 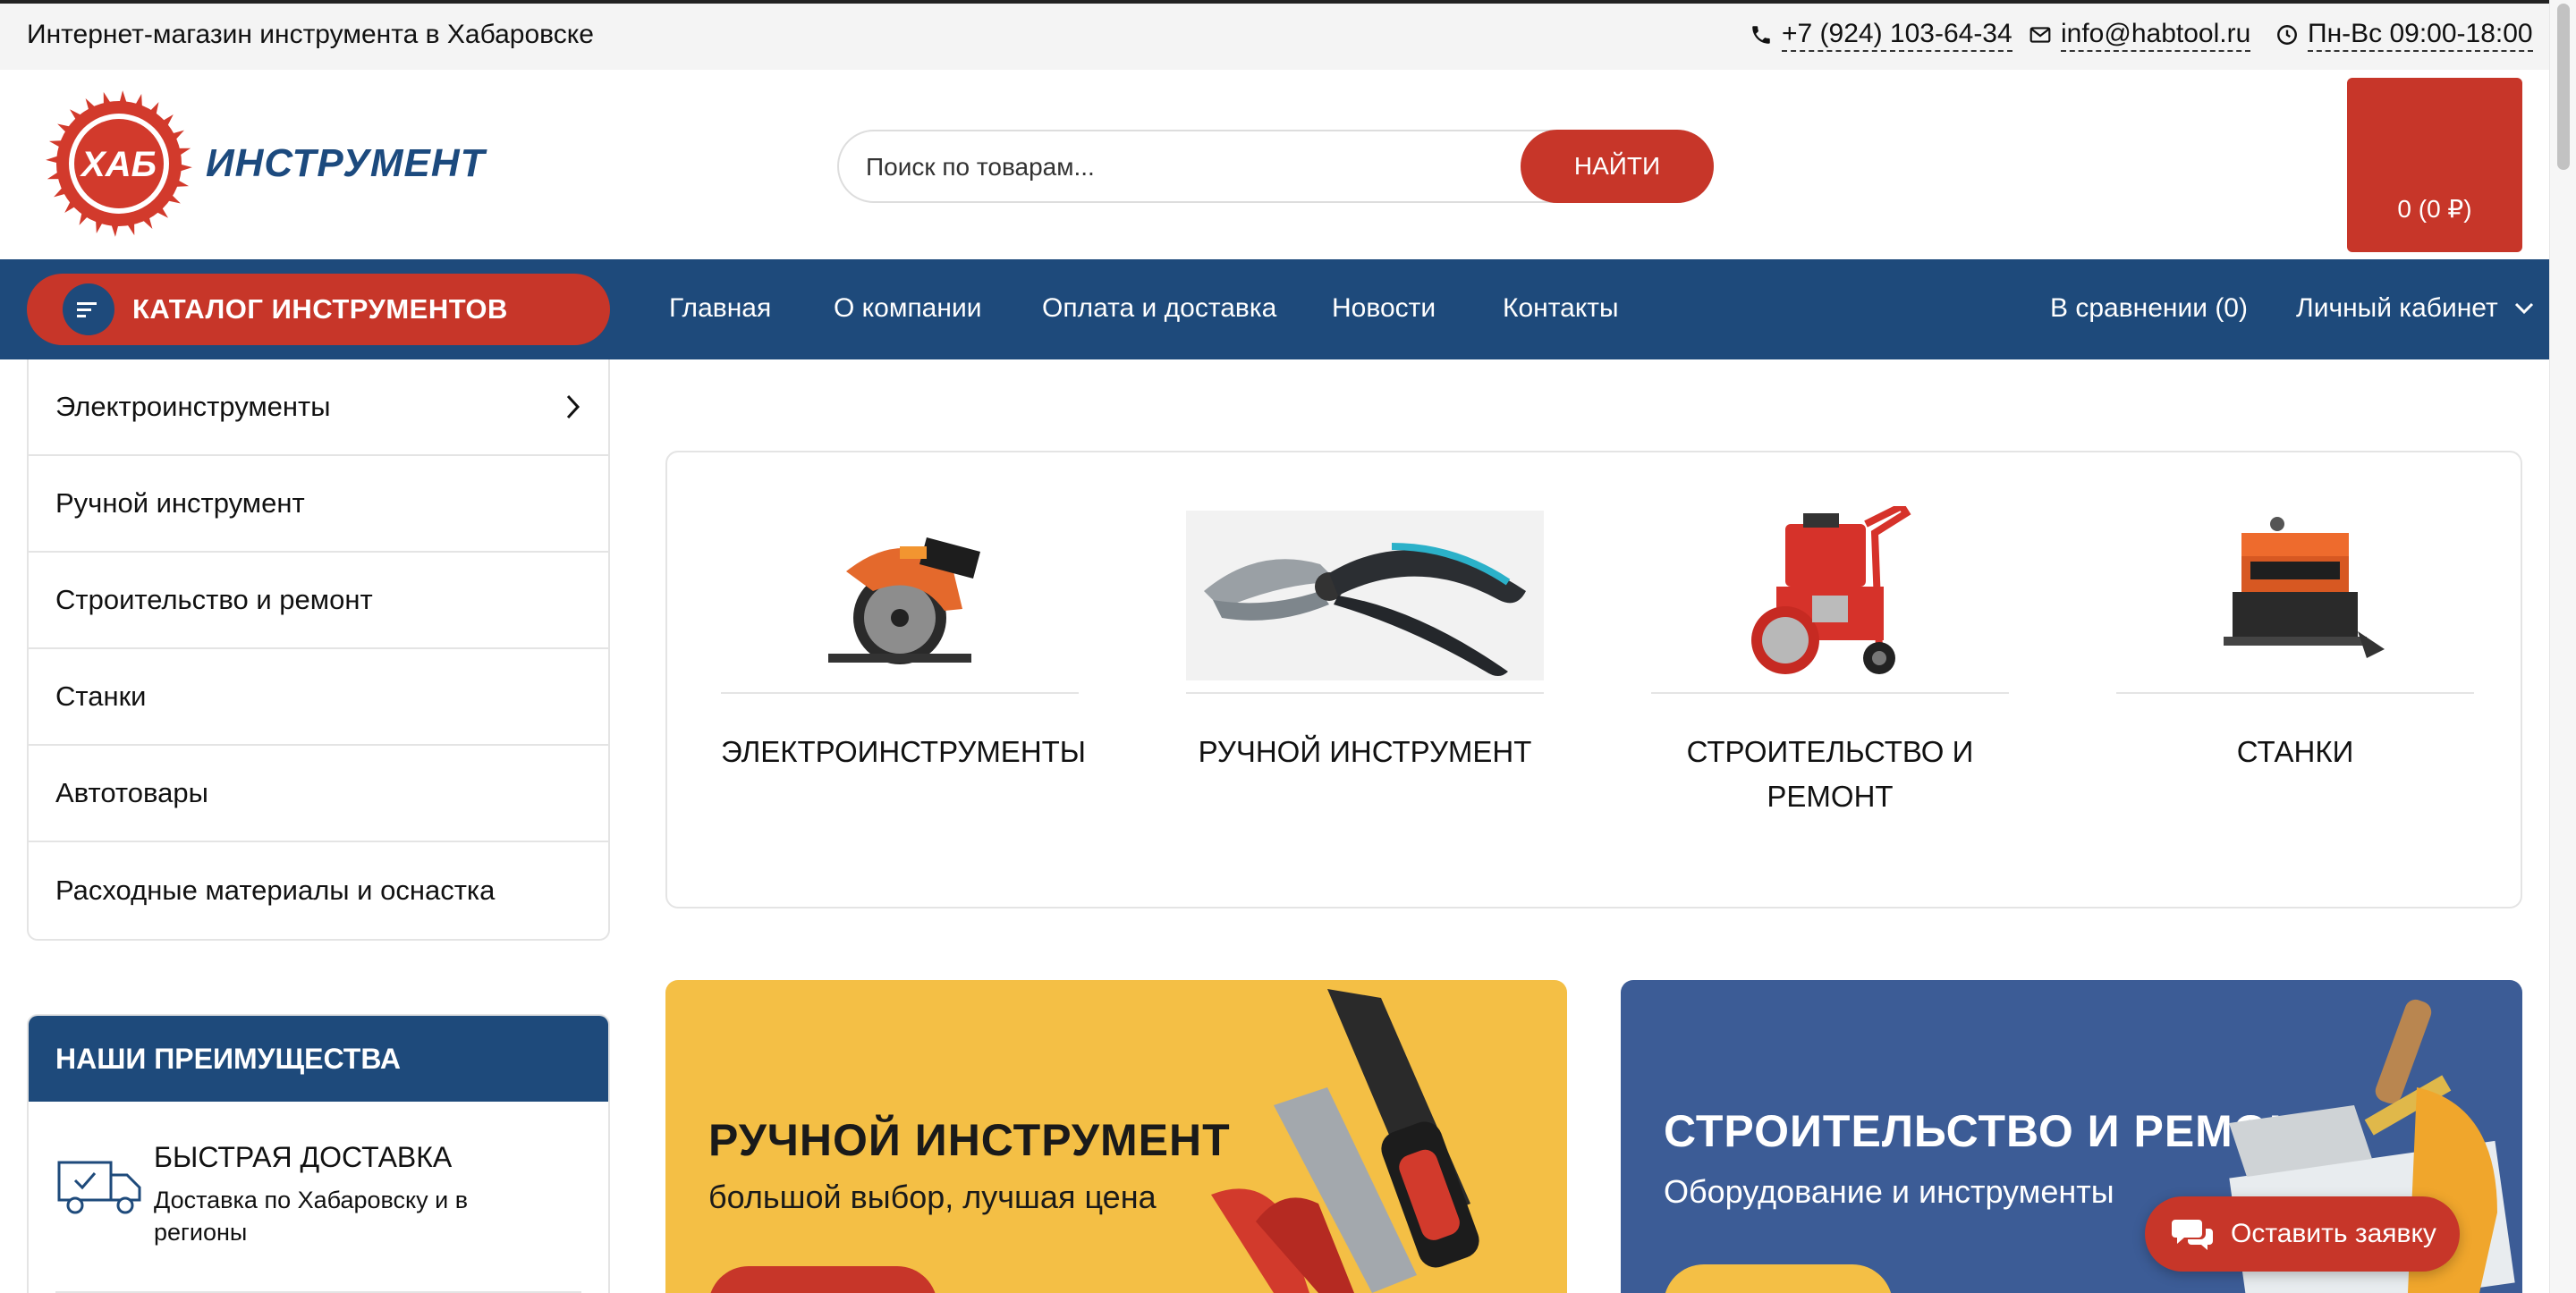 What do you see at coordinates (2149, 309) in the screenshot?
I see `compare-link: В сравнении (0)` at bounding box center [2149, 309].